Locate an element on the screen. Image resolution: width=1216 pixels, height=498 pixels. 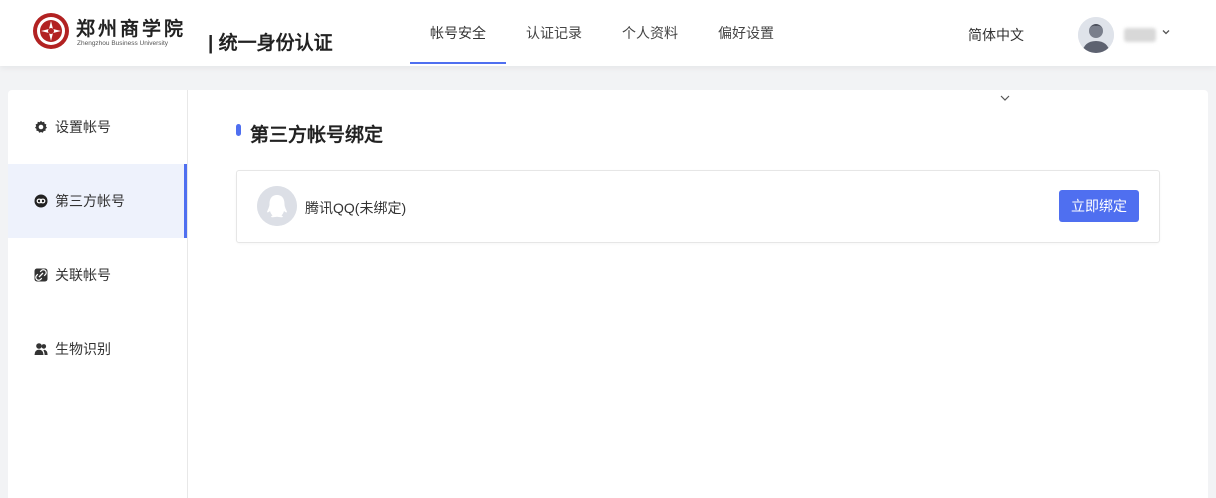
sidebar-item-label: 设置帐号 is located at coordinates (83, 127).